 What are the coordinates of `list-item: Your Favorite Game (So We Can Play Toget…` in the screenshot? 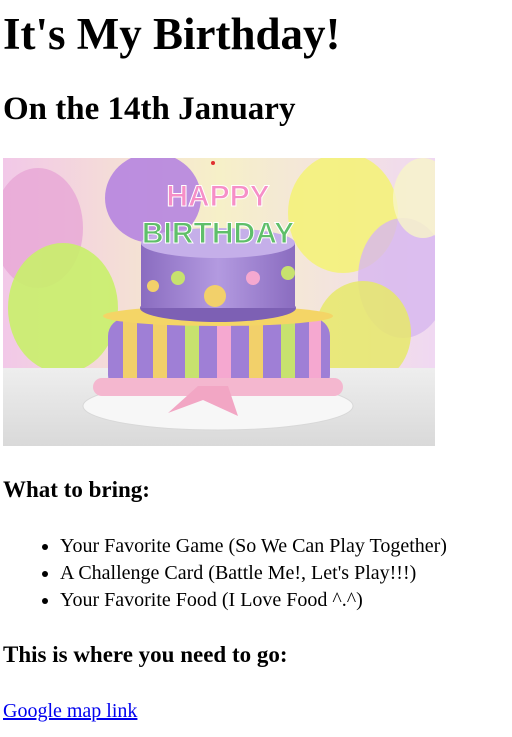 It's located at (286, 546).